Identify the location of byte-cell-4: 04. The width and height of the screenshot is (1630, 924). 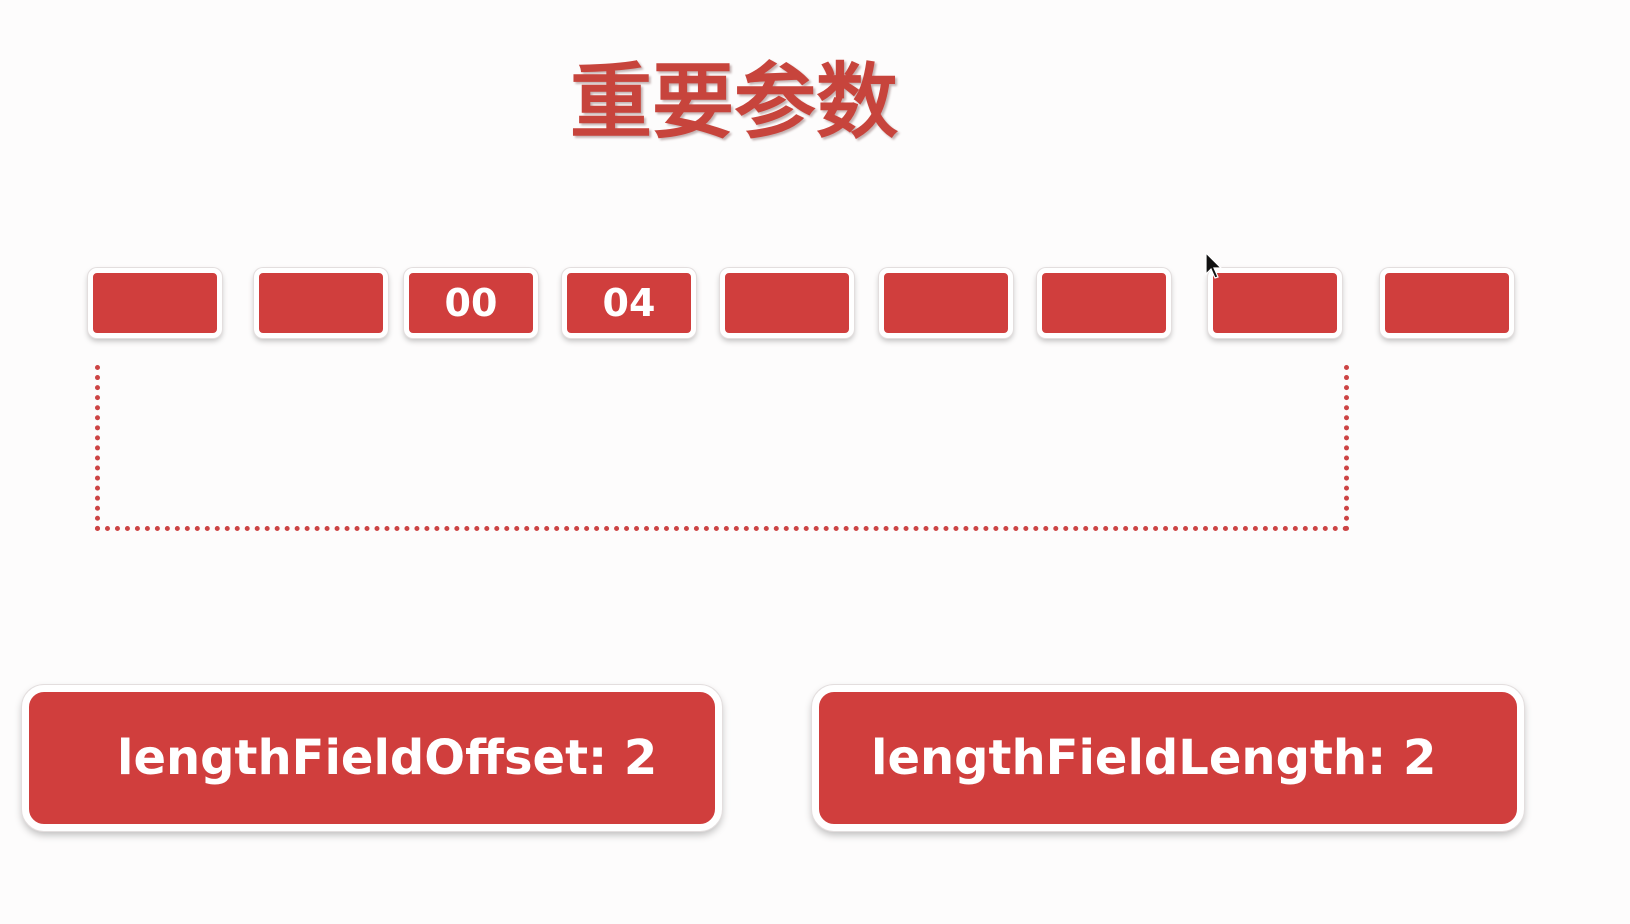
(629, 303).